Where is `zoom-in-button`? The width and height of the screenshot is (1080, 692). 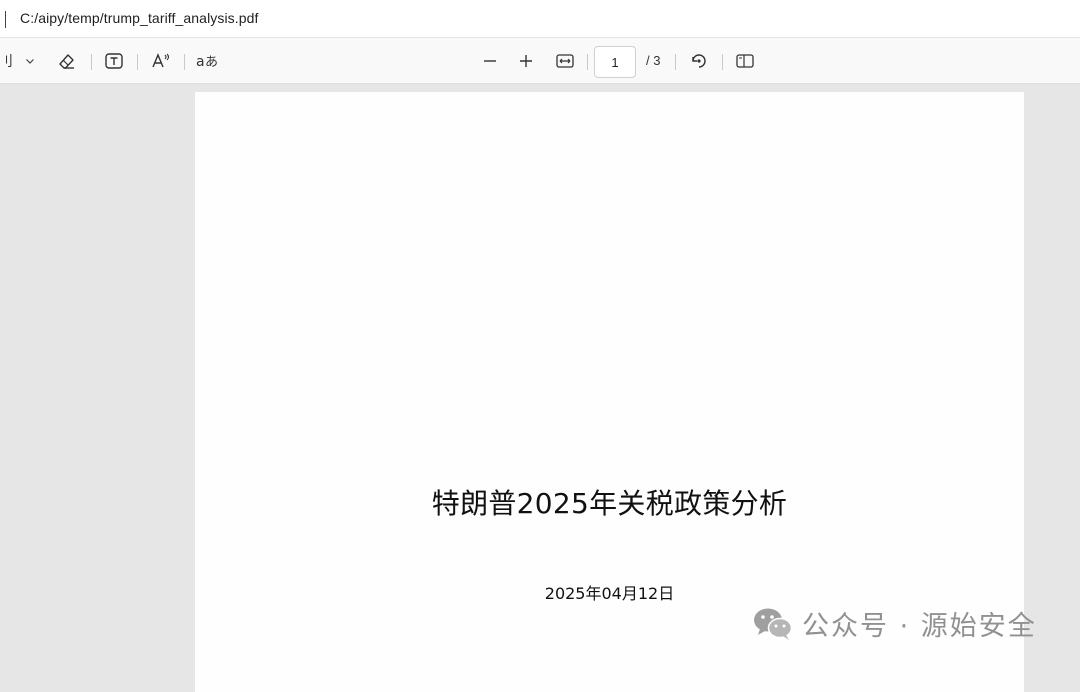
zoom-in-button is located at coordinates (526, 61).